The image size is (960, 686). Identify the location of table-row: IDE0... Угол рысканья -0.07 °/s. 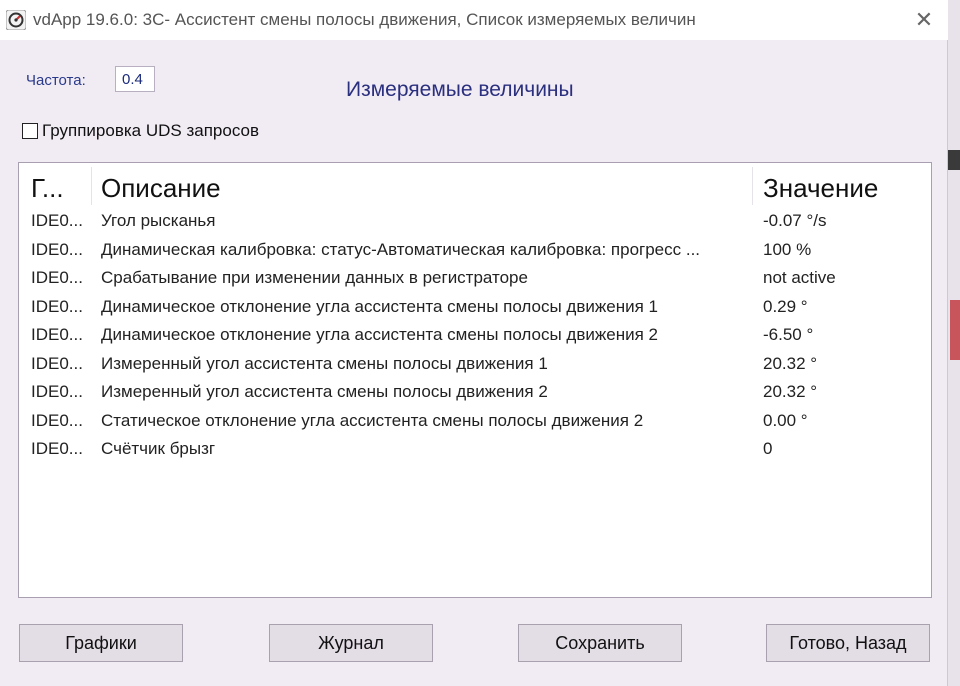
(475, 221).